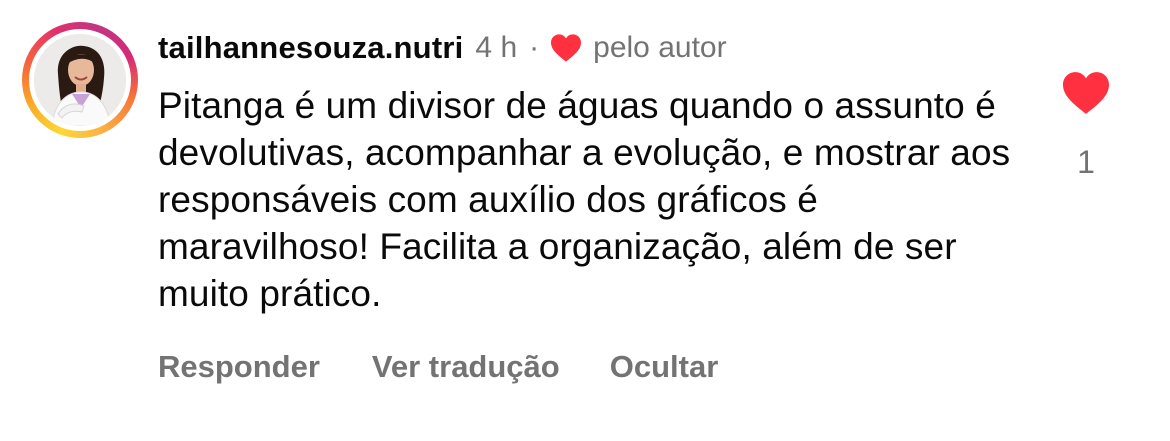 The width and height of the screenshot is (1170, 441). Describe the element at coordinates (466, 367) in the screenshot. I see `see-translation-button: Ver tradução` at that location.